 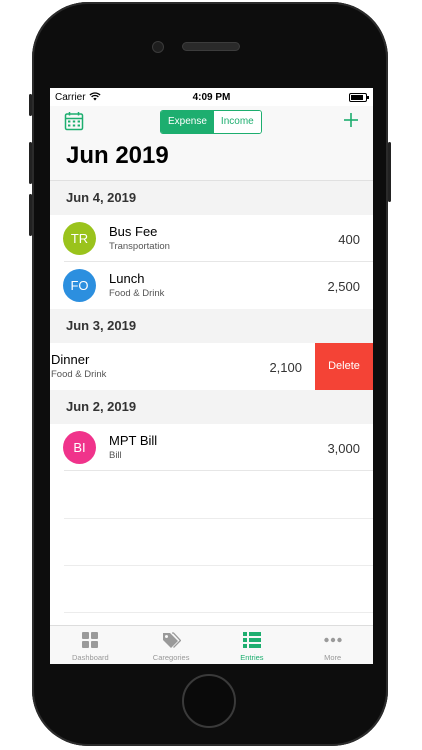 What do you see at coordinates (115, 455) in the screenshot?
I see `entry-category: Bill` at bounding box center [115, 455].